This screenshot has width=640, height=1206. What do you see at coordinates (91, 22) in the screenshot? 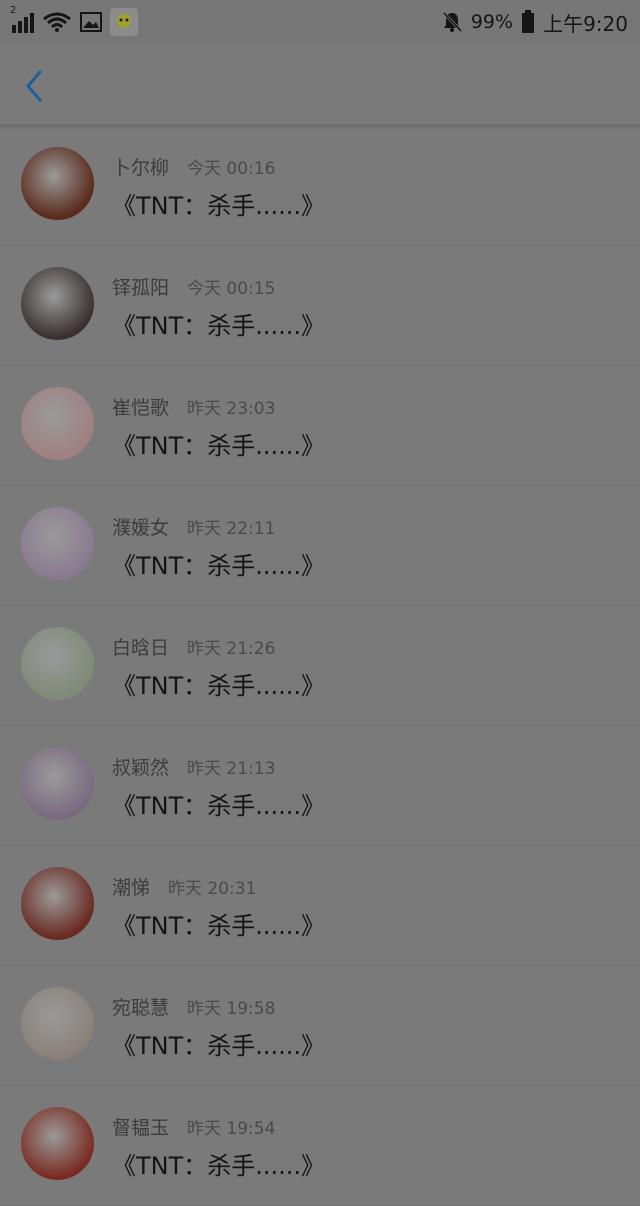
I see `image-icon` at bounding box center [91, 22].